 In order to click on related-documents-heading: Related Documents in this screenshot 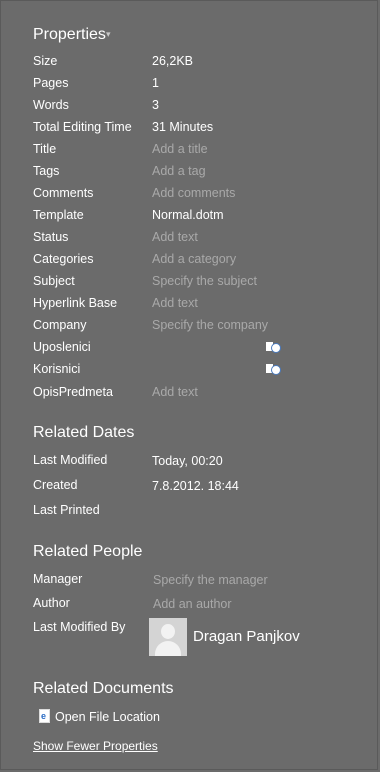, I will do `click(103, 688)`.